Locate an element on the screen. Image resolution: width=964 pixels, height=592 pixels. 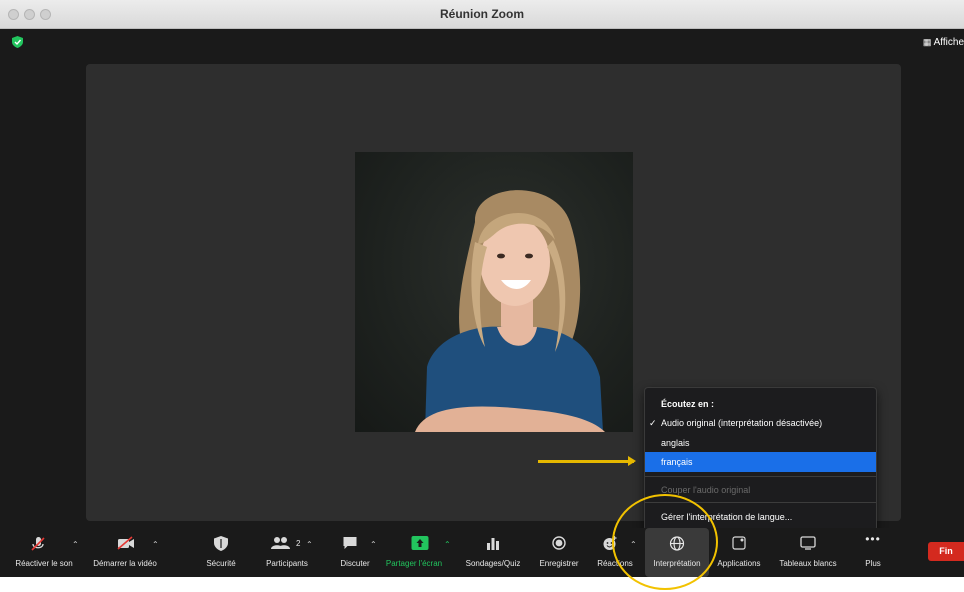
applications-icon is located at coordinates (739, 543).